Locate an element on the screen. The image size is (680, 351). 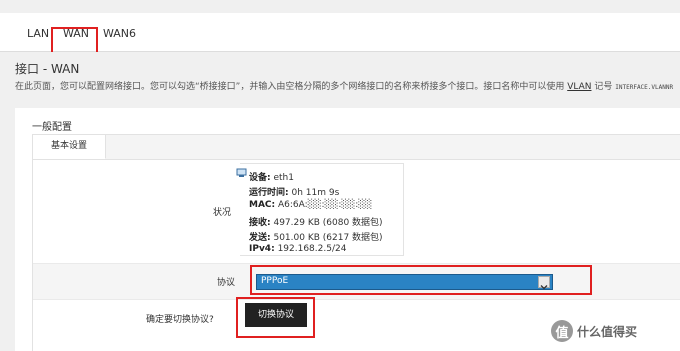
device-key: 设备: is located at coordinates (260, 178).